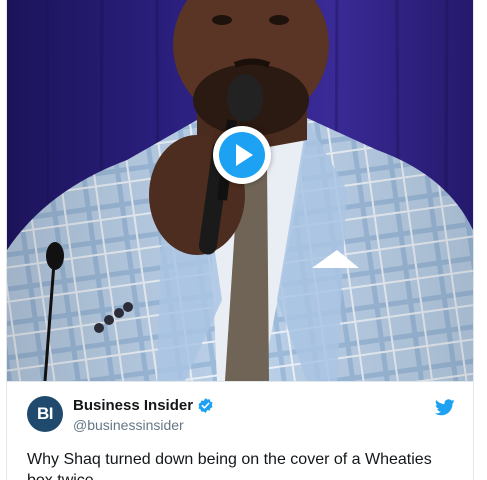 Image resolution: width=487 pixels, height=480 pixels. Describe the element at coordinates (240, 411) in the screenshot. I see `tweet-header: BI Business Insider @businessinsider` at that location.